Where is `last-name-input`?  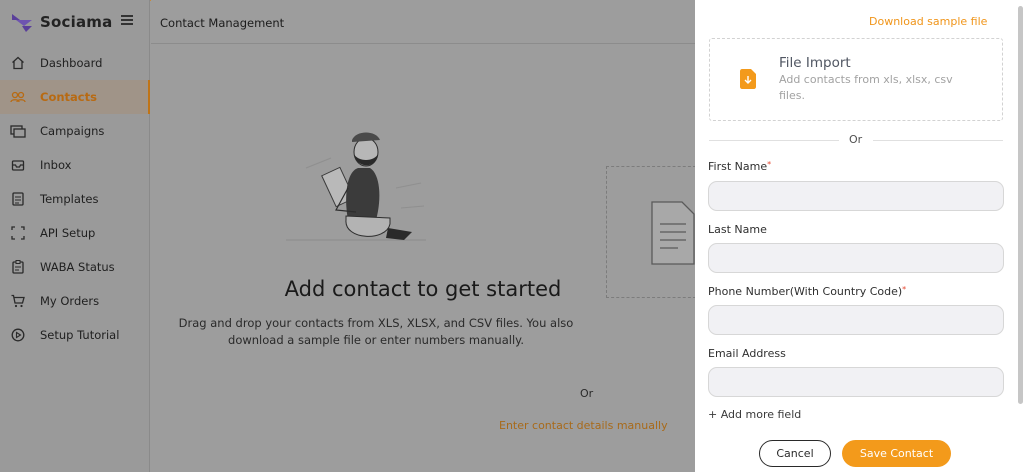 last-name-input is located at coordinates (856, 258).